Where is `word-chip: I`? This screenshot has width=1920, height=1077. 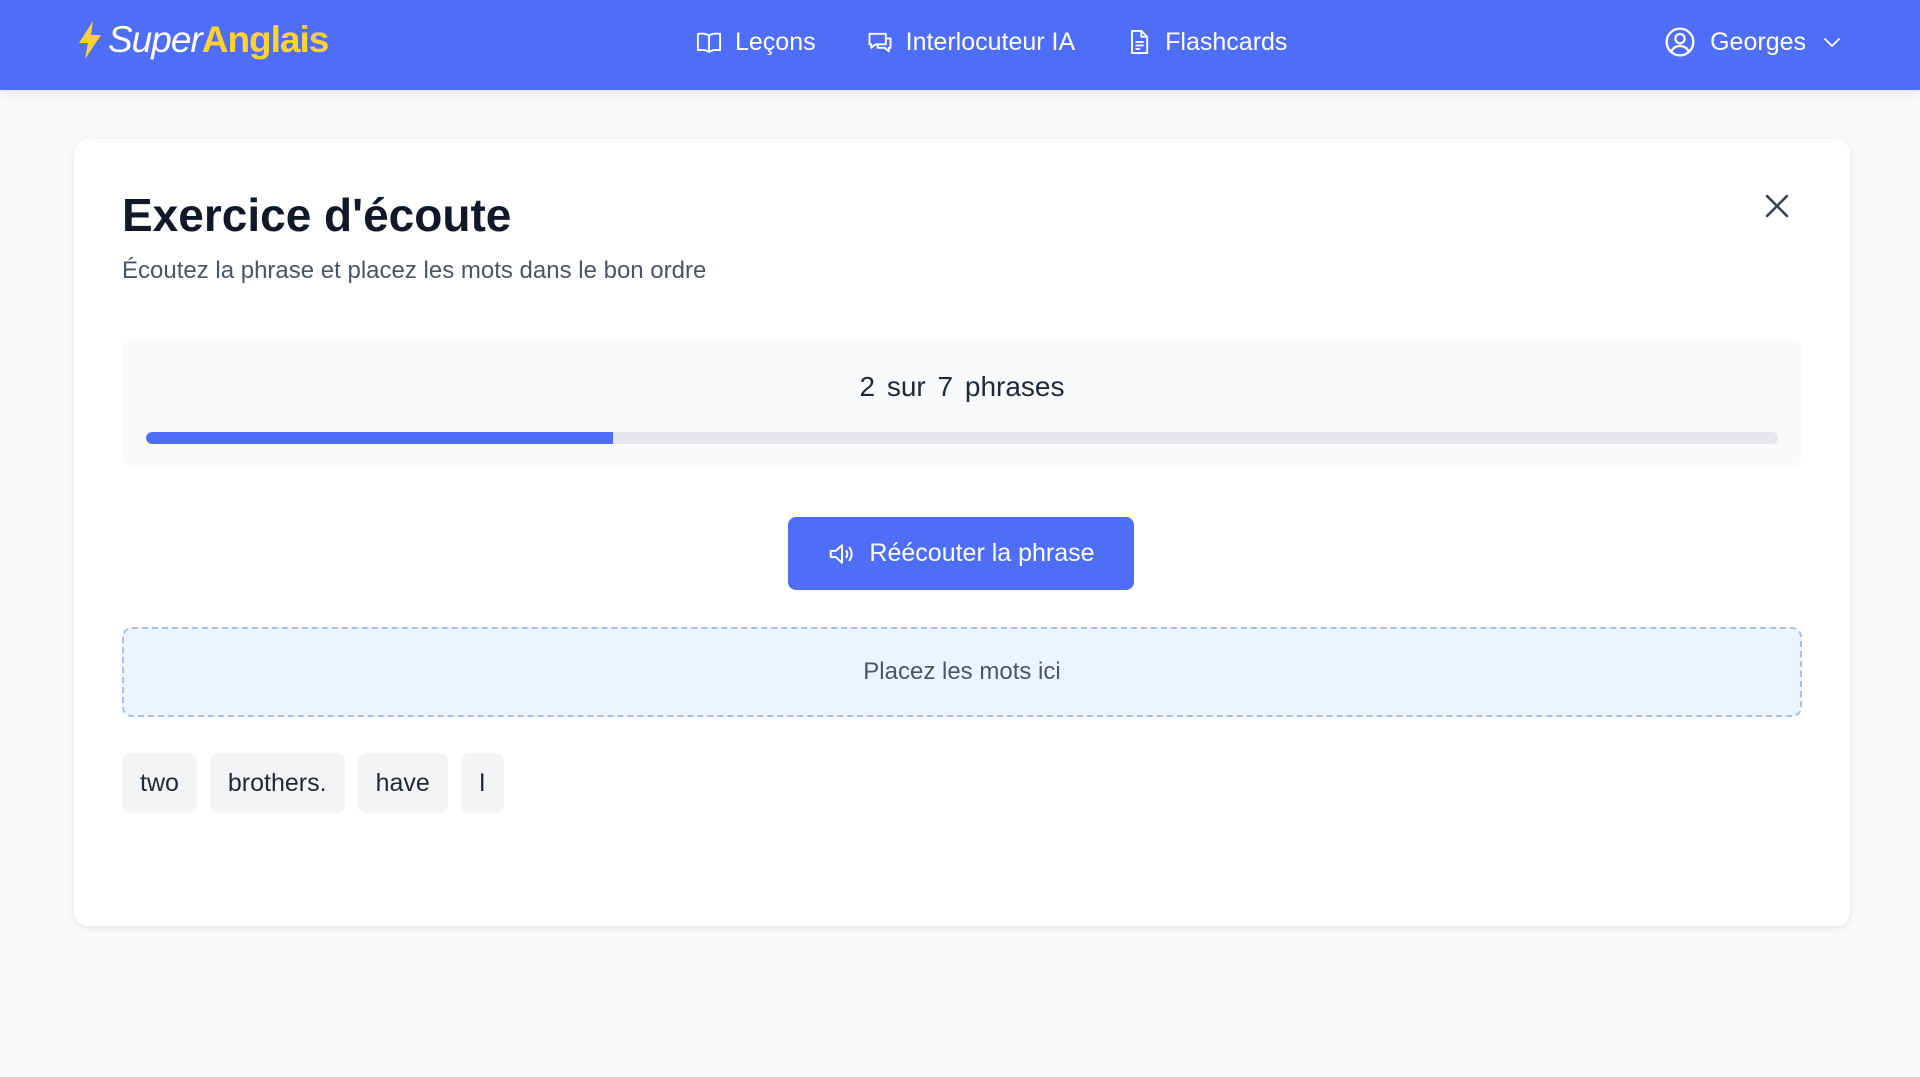 word-chip: I is located at coordinates (482, 783).